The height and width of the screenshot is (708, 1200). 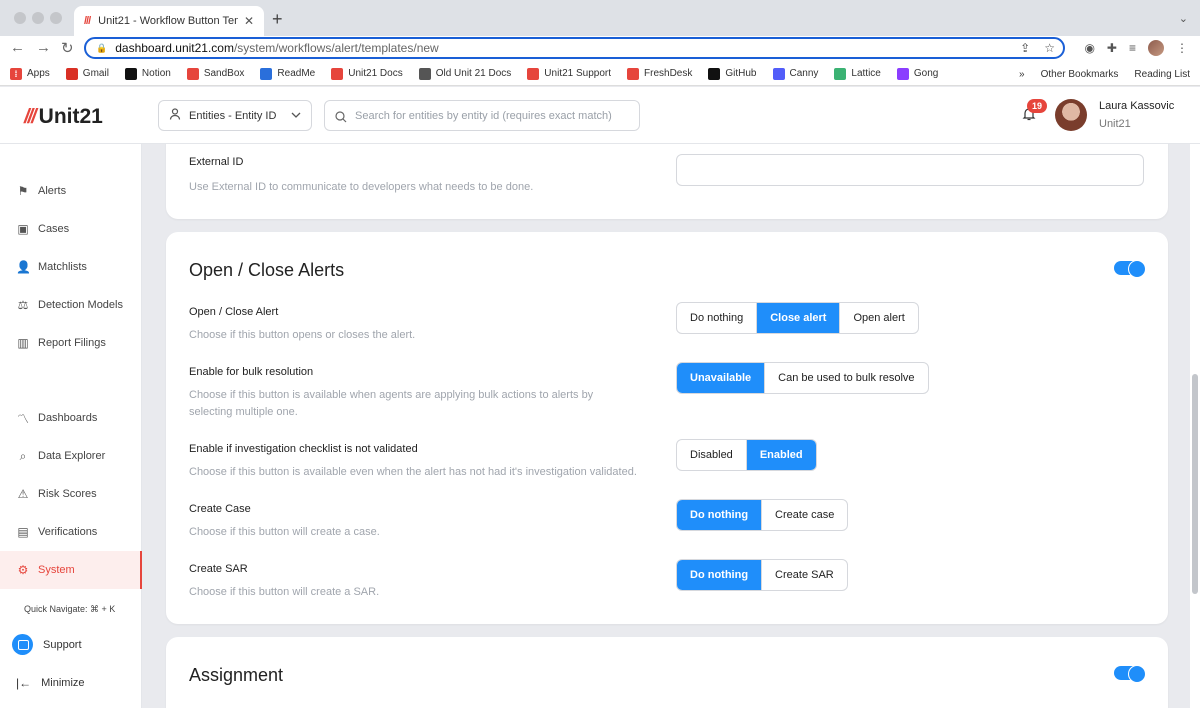 I want to click on bookmark-old-unit-21-docs: Old Unit 21 Docs, so click(x=465, y=73).